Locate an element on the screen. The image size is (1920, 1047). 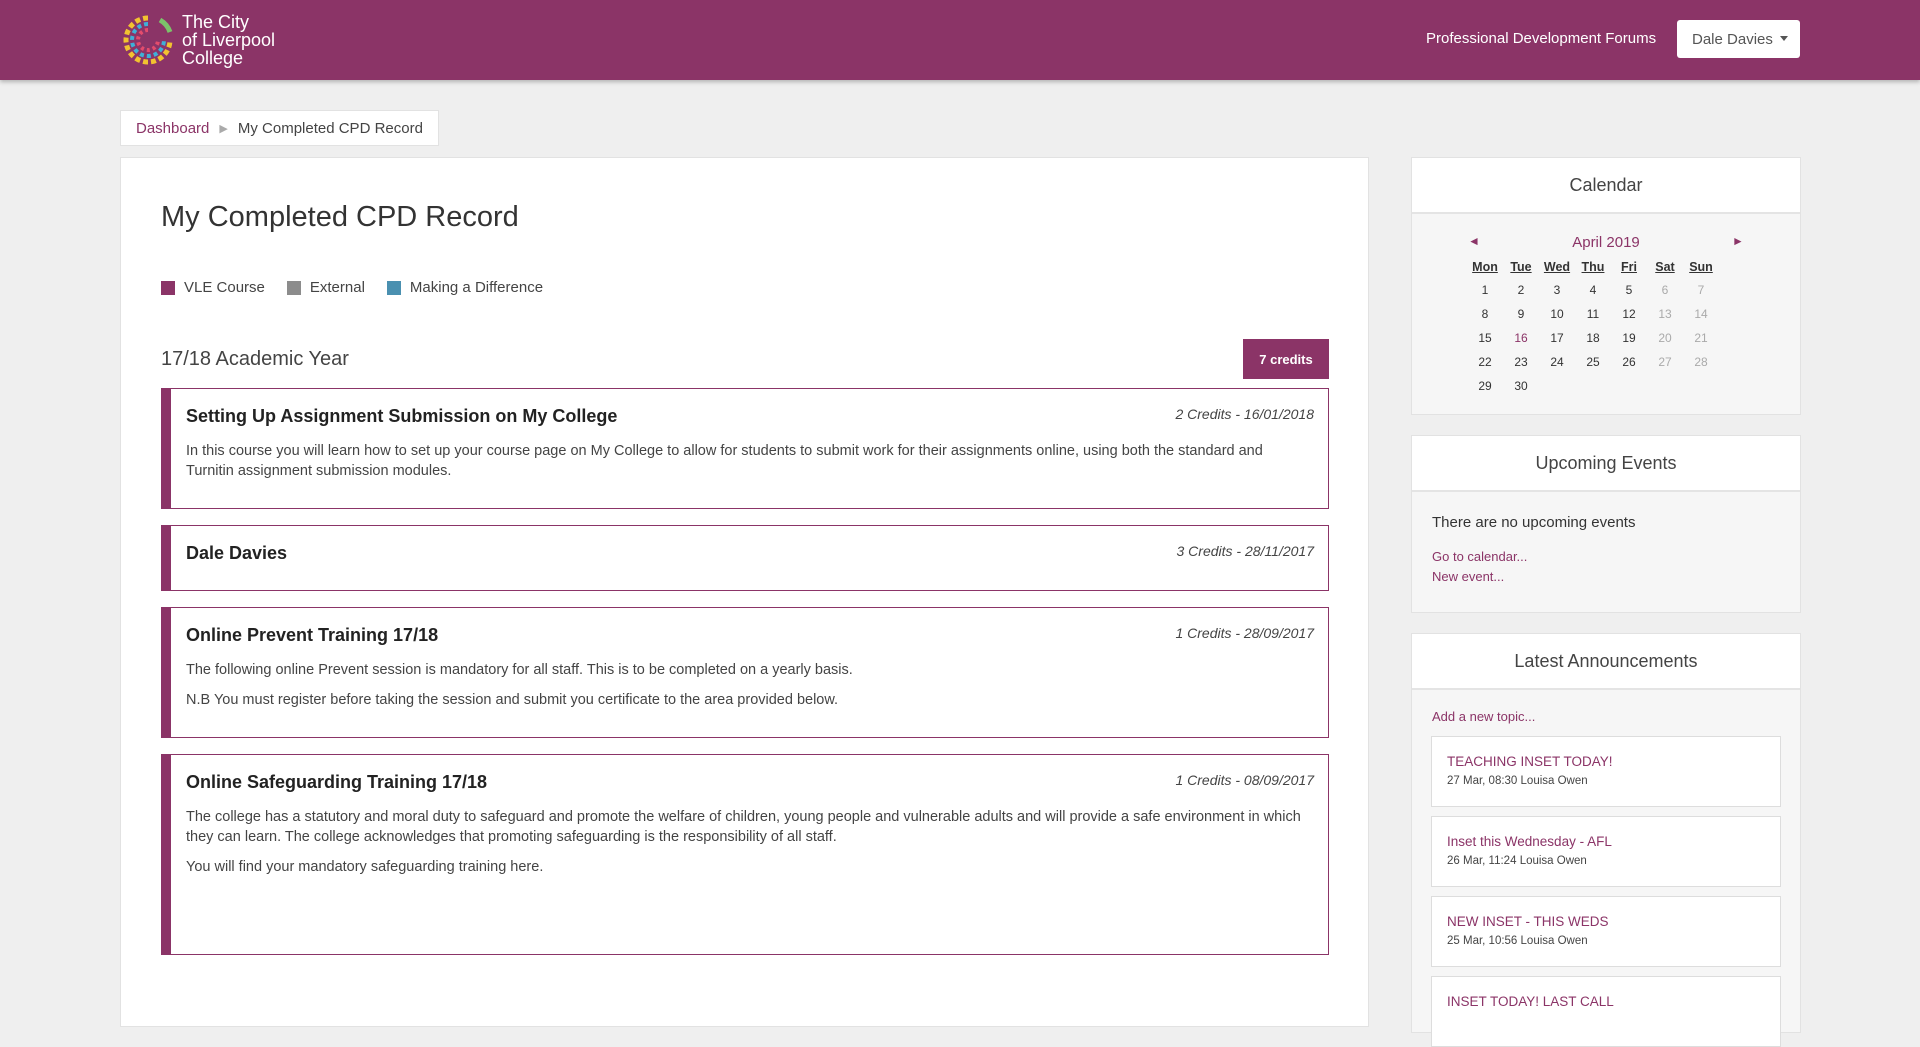
course-title: Online Safeguarding Training 17/18 is located at coordinates (336, 782).